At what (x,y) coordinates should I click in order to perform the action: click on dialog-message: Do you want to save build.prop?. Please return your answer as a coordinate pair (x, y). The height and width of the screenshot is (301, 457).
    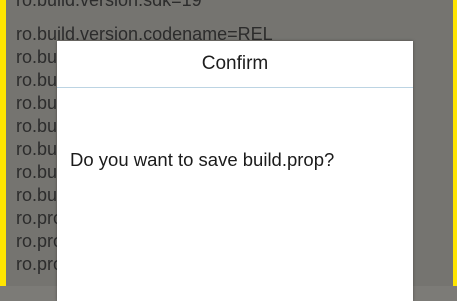
    Looking at the image, I should click on (202, 159).